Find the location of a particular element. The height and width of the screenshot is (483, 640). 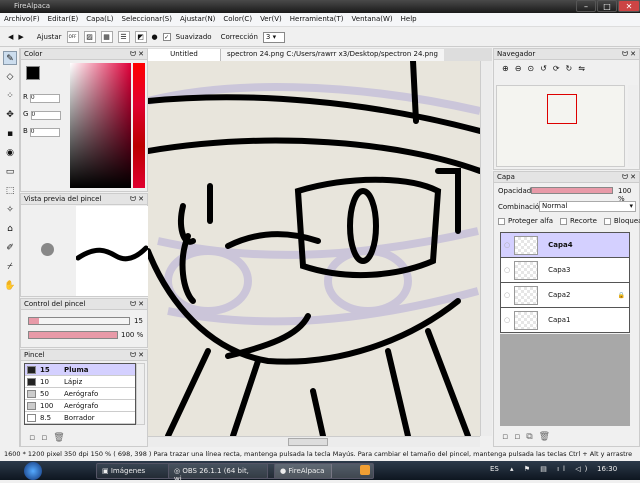

saturation-value-picker is located at coordinates (100, 125).